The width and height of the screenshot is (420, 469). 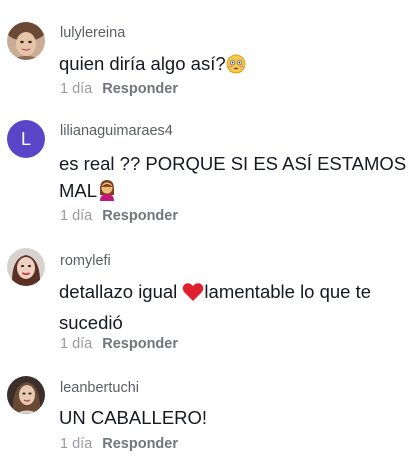 I want to click on comment-text: quien diría algo así?, so click(x=234, y=65).